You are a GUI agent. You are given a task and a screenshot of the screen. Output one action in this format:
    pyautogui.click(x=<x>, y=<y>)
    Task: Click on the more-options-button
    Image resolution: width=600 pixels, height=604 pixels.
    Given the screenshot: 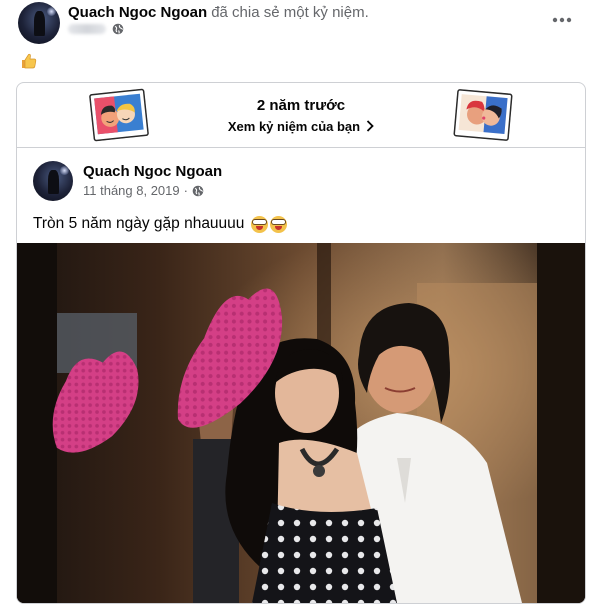 What is the action you would take?
    pyautogui.click(x=562, y=20)
    